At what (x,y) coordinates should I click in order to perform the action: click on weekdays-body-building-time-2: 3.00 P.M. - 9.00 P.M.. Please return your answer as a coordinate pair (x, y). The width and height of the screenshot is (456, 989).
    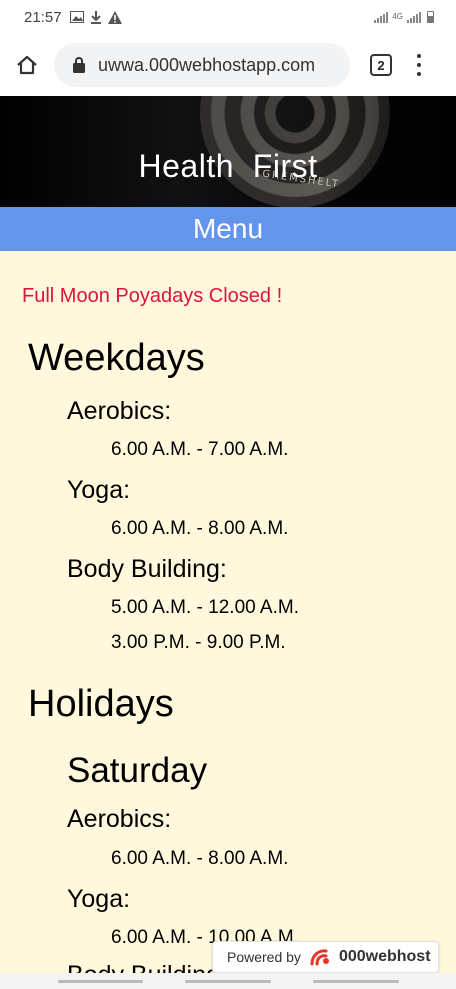
    Looking at the image, I should click on (198, 642).